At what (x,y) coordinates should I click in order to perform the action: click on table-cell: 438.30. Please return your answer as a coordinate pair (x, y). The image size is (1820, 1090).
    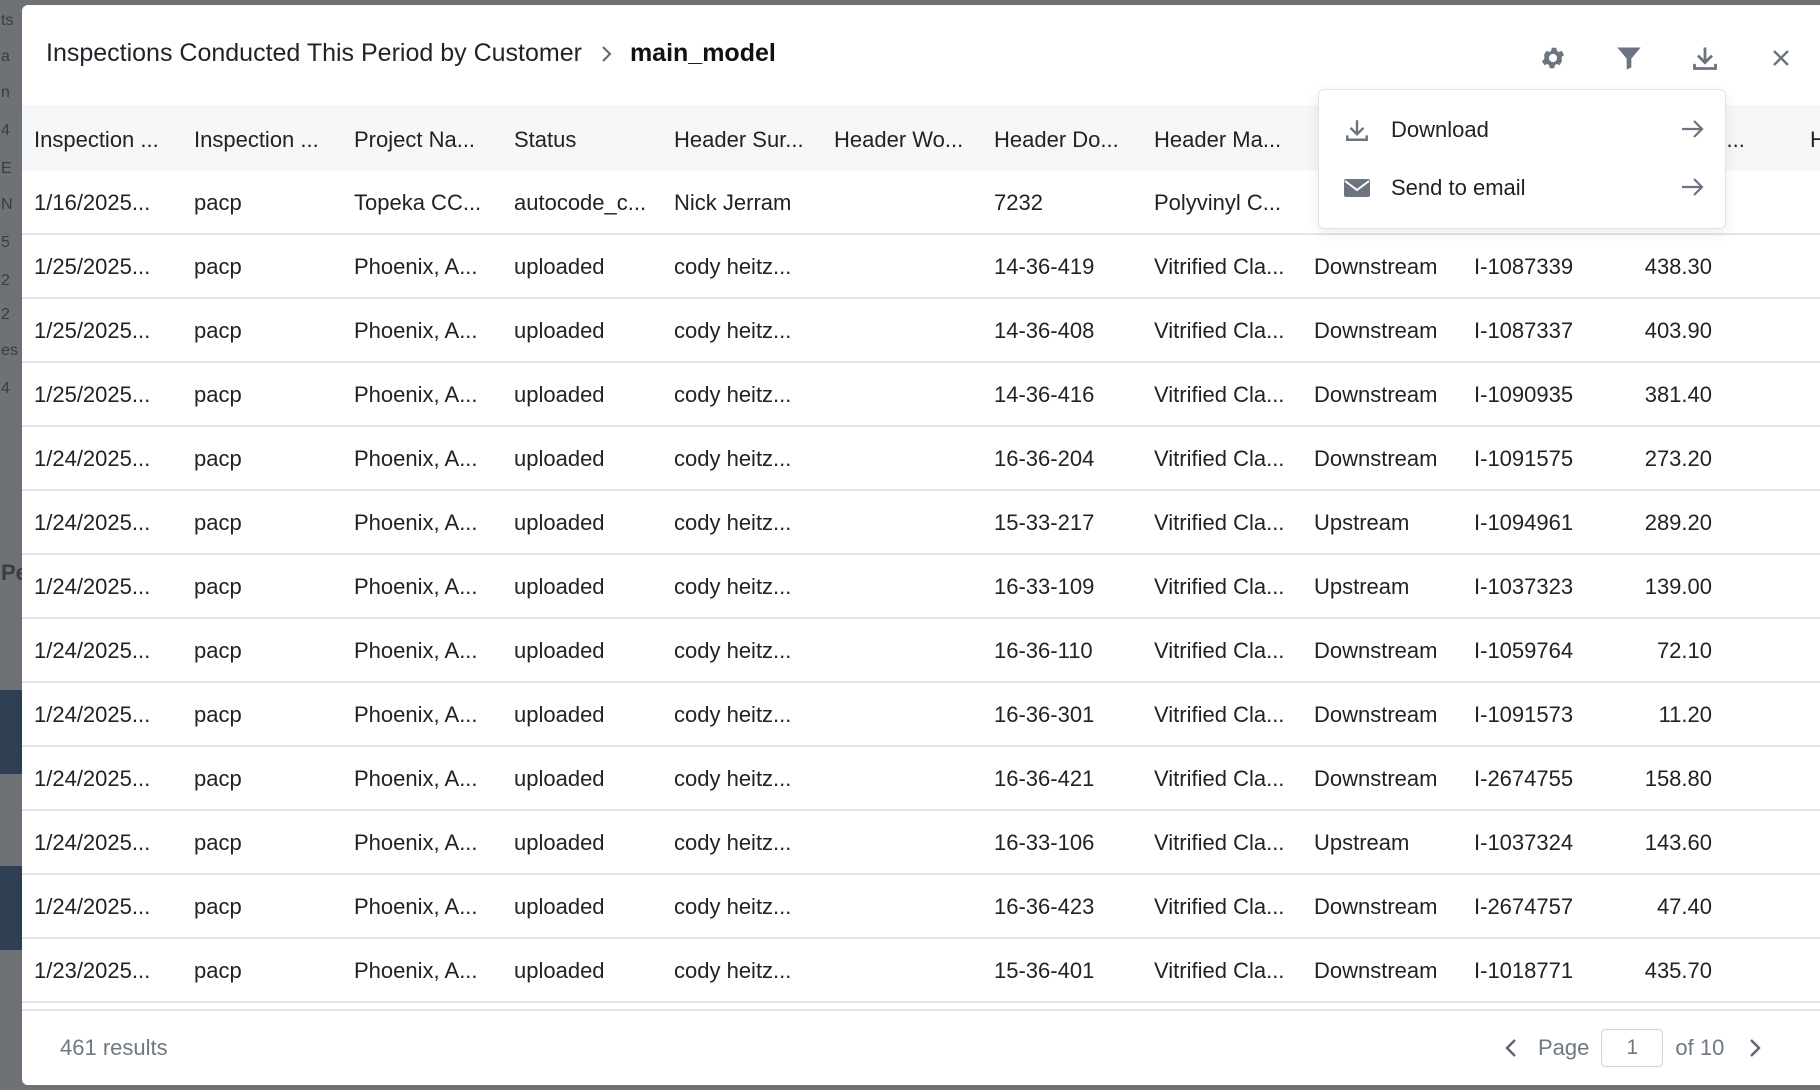
    Looking at the image, I should click on (1678, 266).